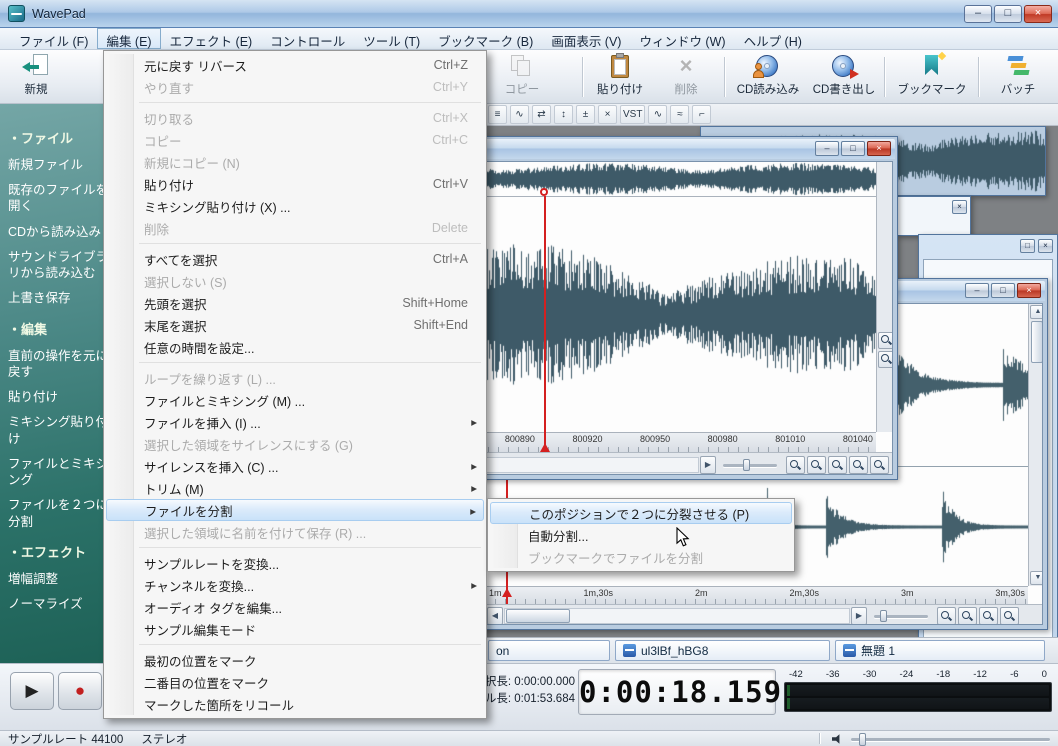 Image resolution: width=1058 pixels, height=746 pixels. Describe the element at coordinates (607, 114) in the screenshot. I see `tool-icon: ×` at that location.